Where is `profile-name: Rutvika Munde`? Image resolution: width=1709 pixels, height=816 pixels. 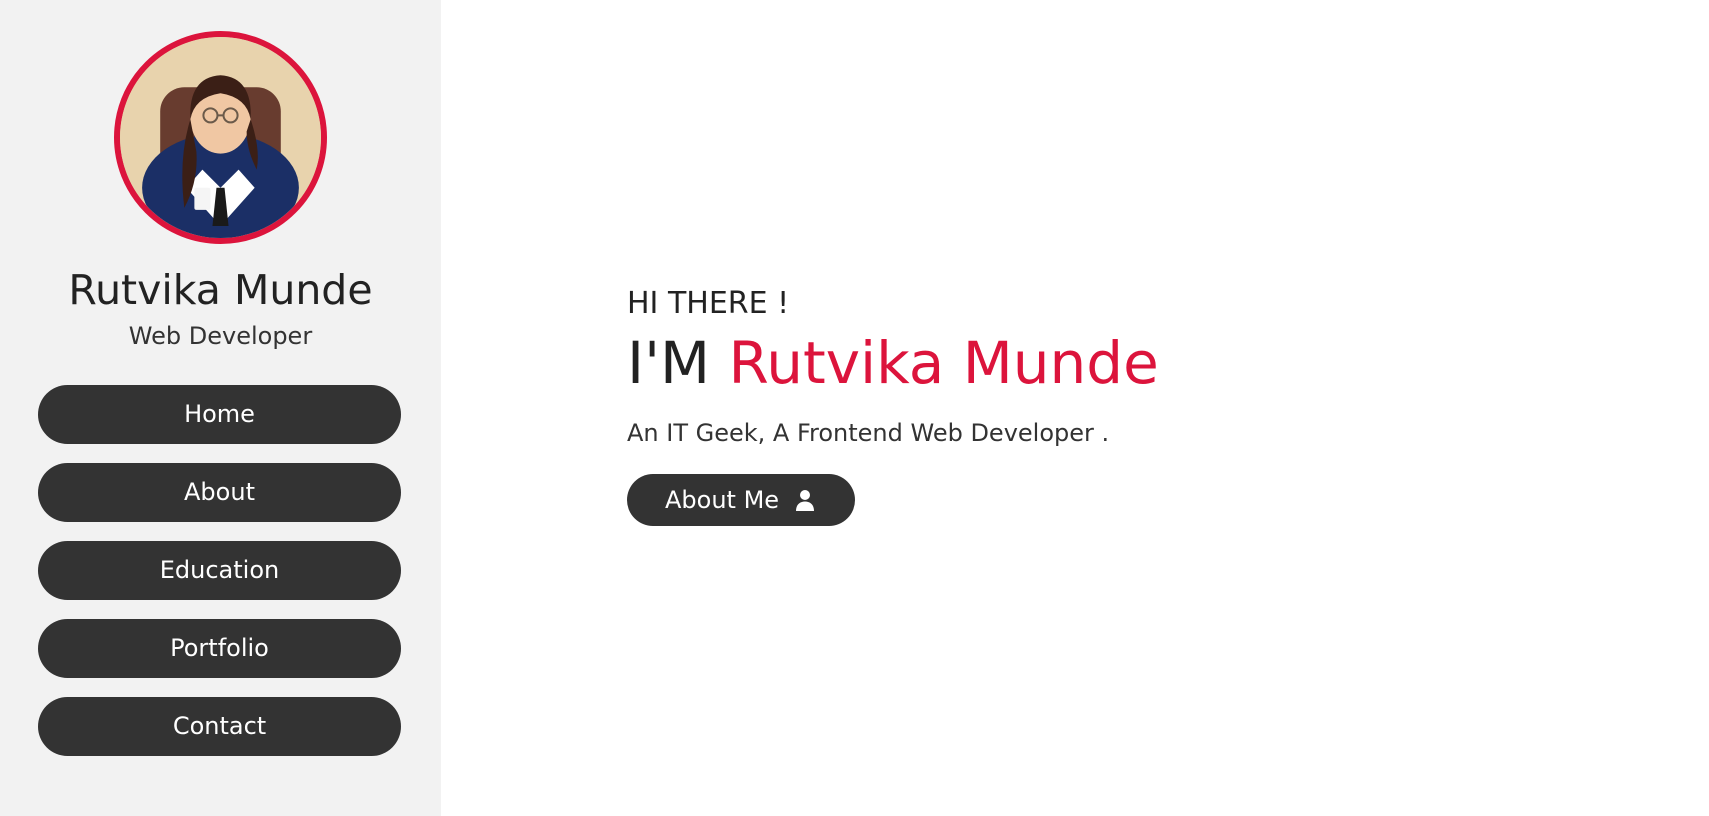
profile-name: Rutvika Munde is located at coordinates (220, 290).